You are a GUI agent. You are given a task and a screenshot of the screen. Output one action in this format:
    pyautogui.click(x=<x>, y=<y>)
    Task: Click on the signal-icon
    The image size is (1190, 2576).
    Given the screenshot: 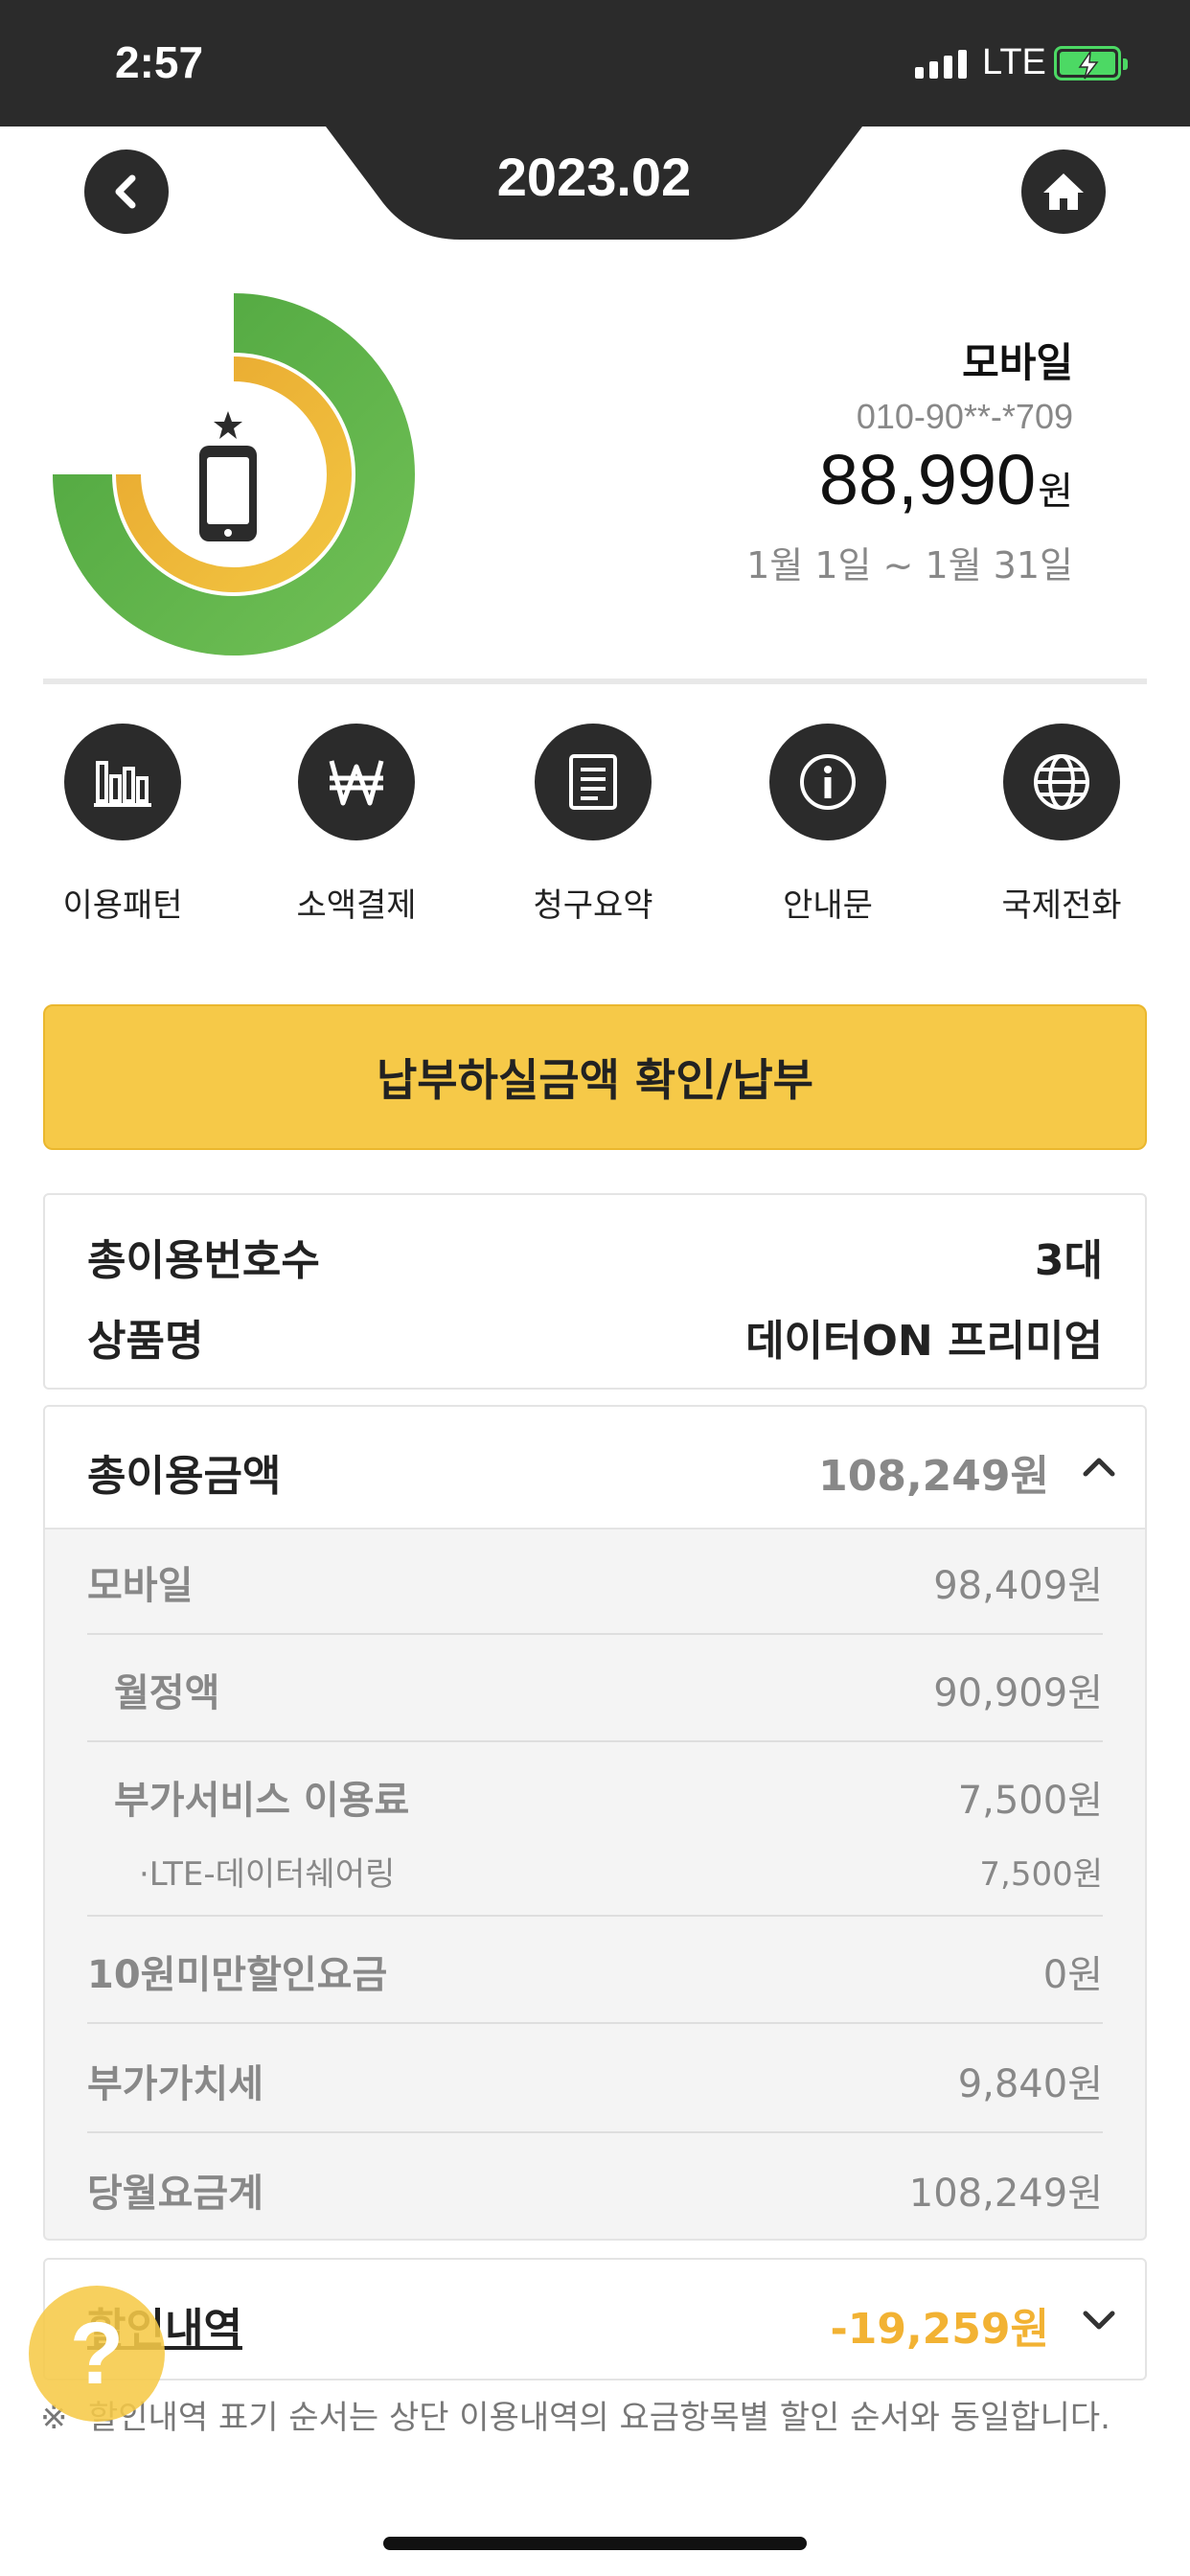 What is the action you would take?
    pyautogui.click(x=941, y=64)
    